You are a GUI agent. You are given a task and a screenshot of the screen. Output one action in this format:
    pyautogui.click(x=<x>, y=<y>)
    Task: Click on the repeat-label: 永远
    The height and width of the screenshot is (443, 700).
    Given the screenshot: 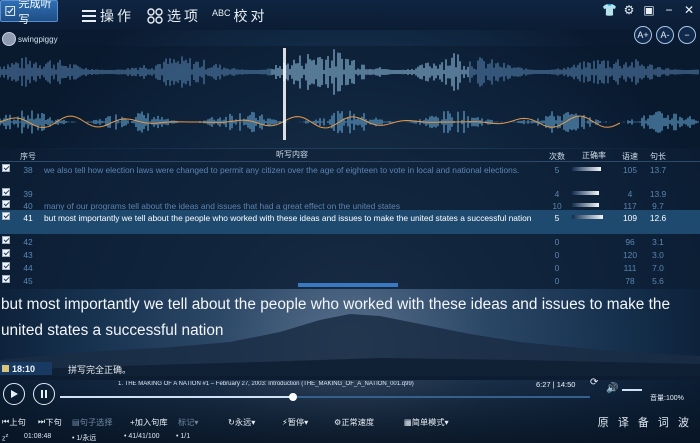 What is the action you would take?
    pyautogui.click(x=243, y=422)
    